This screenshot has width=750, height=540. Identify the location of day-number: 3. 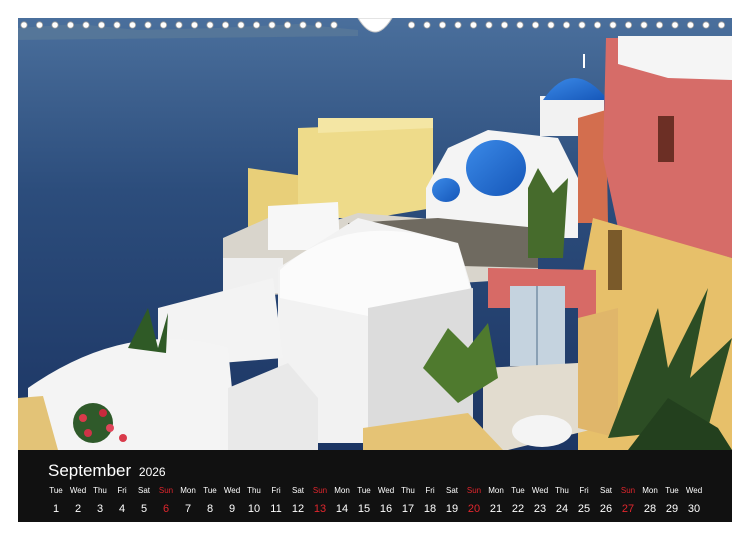
(100, 509).